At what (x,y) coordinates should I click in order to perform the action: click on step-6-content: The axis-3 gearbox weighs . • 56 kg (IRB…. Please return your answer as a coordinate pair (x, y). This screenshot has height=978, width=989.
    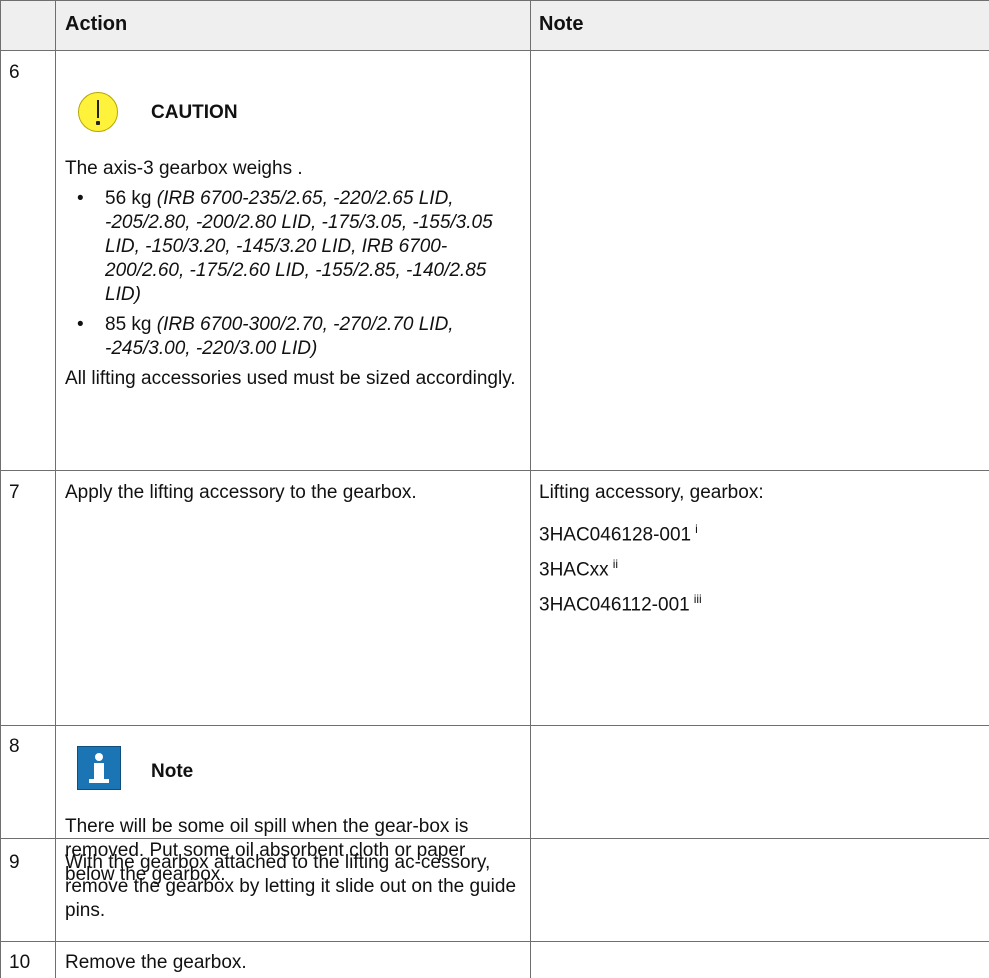
    Looking at the image, I should click on (295, 274).